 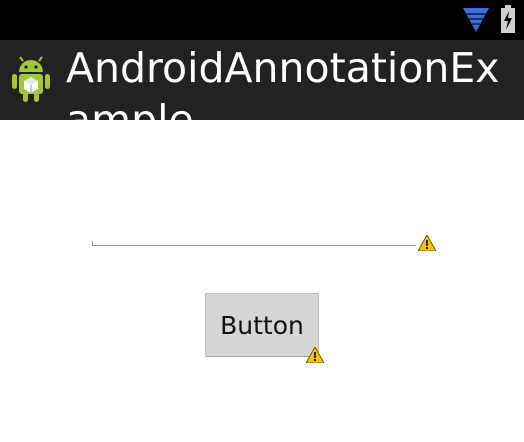 I want to click on android-robot-icon, so click(x=31, y=82).